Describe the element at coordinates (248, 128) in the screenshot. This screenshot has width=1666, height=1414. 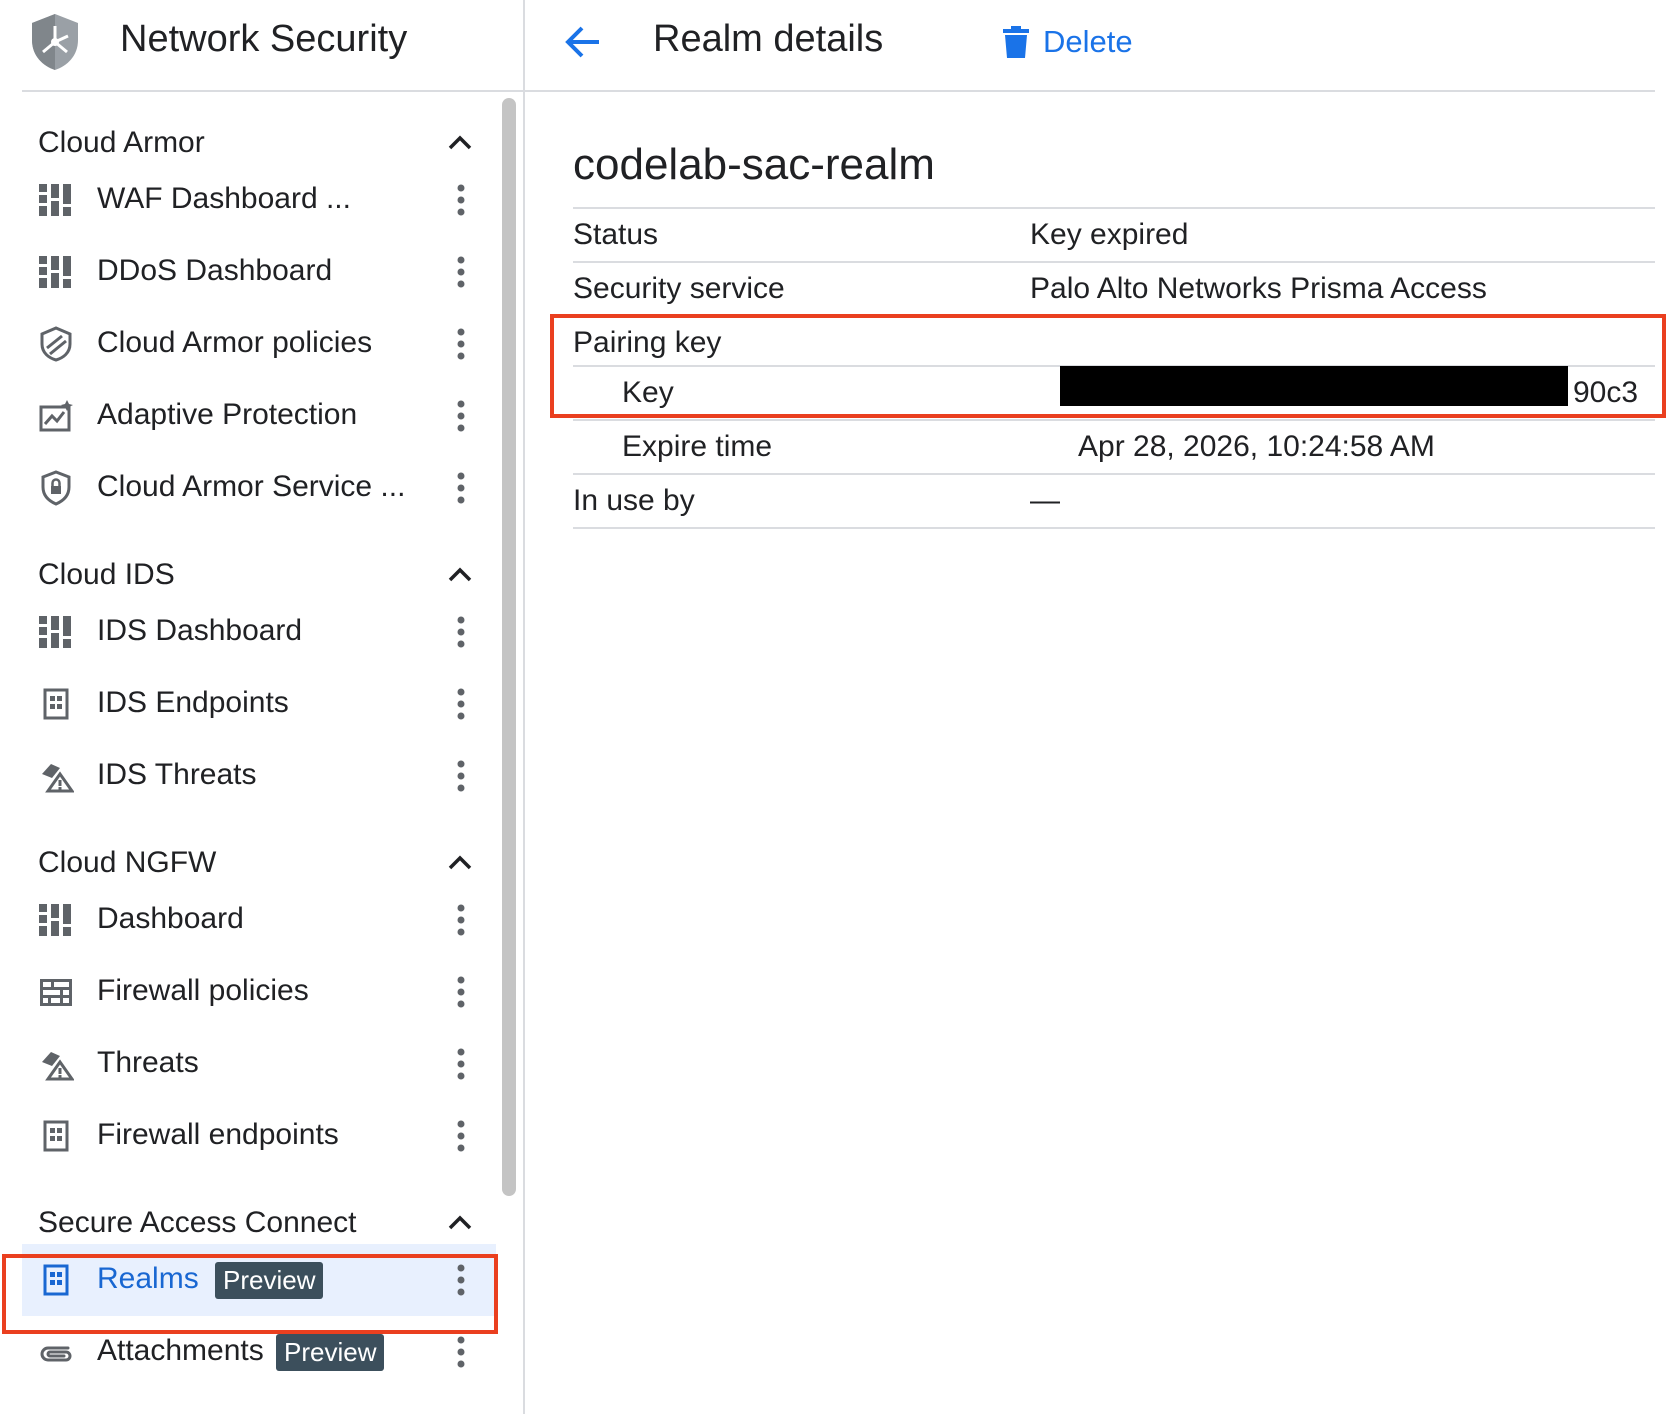
I see `nav-section-header: Cloud Armor` at that location.